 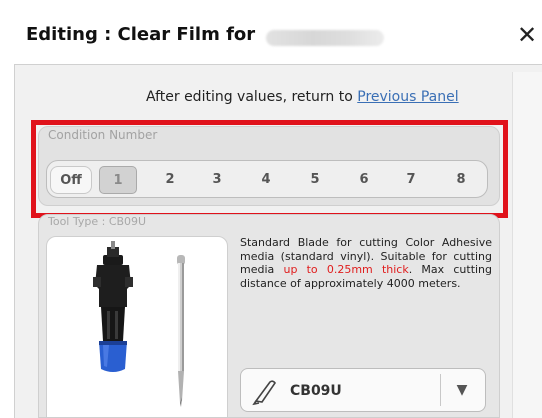 I want to click on scrollbar, so click(x=527, y=245).